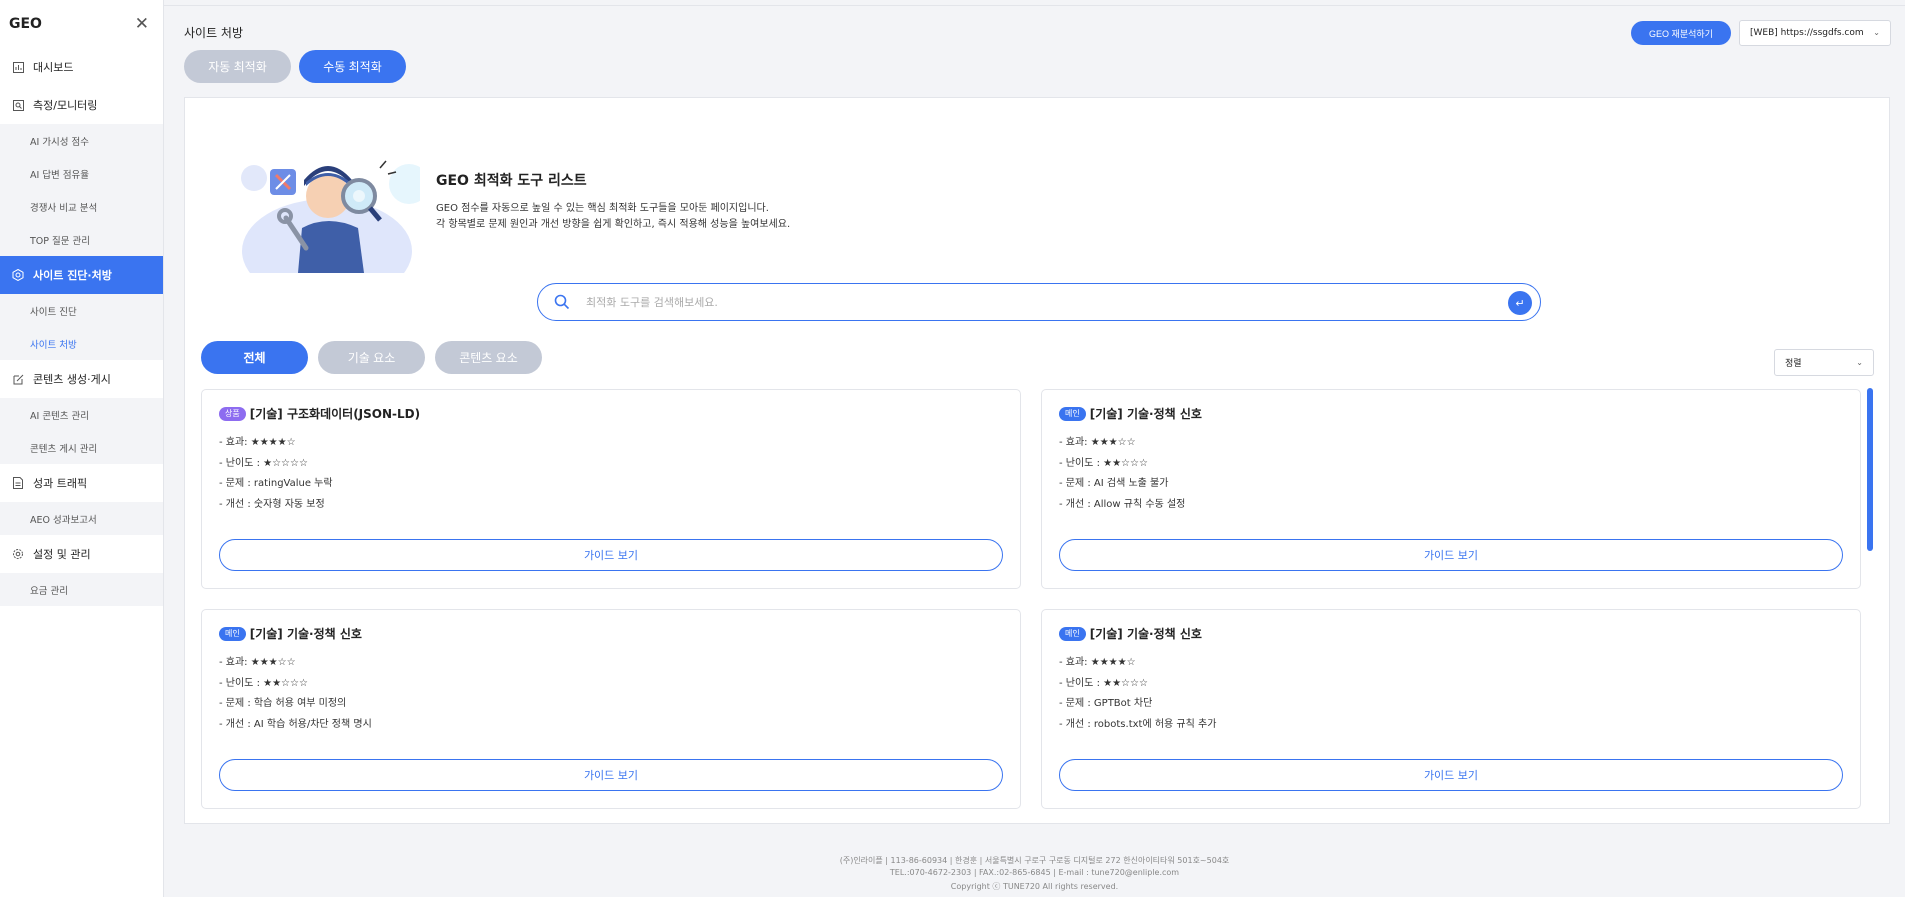  What do you see at coordinates (263, 463) in the screenshot?
I see `card-difficulty: - 난이도 : ★☆☆☆☆` at bounding box center [263, 463].